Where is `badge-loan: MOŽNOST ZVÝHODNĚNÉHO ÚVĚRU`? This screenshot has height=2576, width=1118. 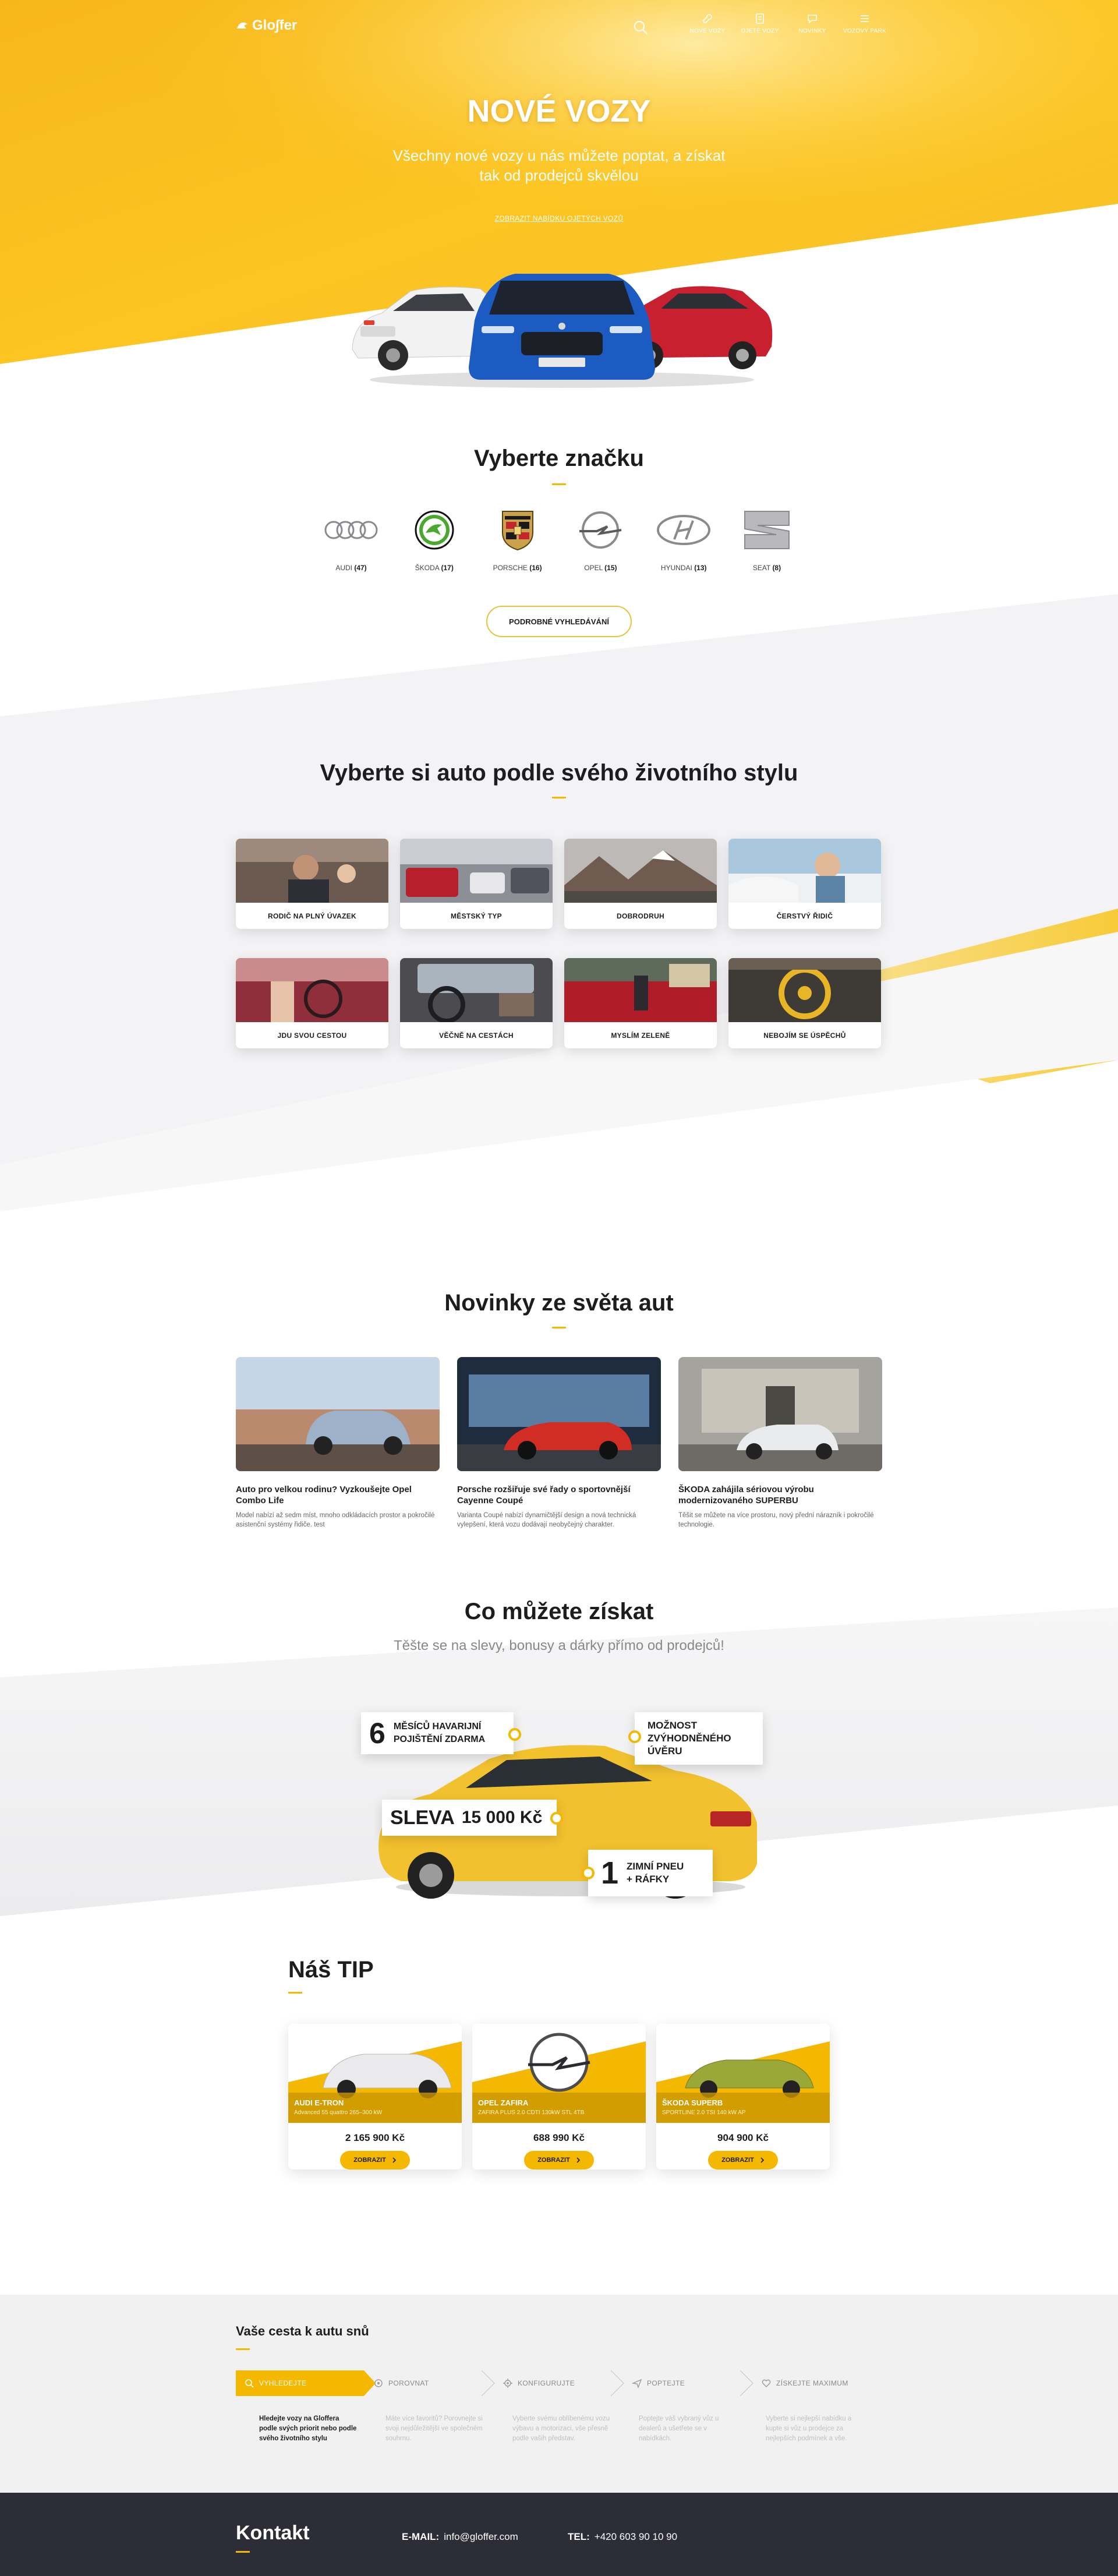 badge-loan: MOŽNOST ZVÝHODNĚNÉHO ÚVĚRU is located at coordinates (699, 1738).